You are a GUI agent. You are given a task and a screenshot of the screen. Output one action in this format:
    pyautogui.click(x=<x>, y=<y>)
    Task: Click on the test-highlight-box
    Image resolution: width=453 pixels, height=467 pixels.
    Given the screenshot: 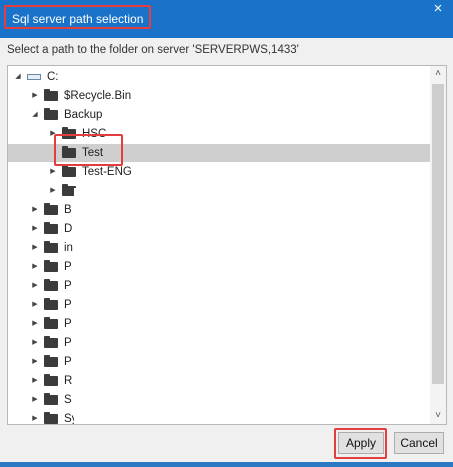 What is the action you would take?
    pyautogui.click(x=88, y=150)
    